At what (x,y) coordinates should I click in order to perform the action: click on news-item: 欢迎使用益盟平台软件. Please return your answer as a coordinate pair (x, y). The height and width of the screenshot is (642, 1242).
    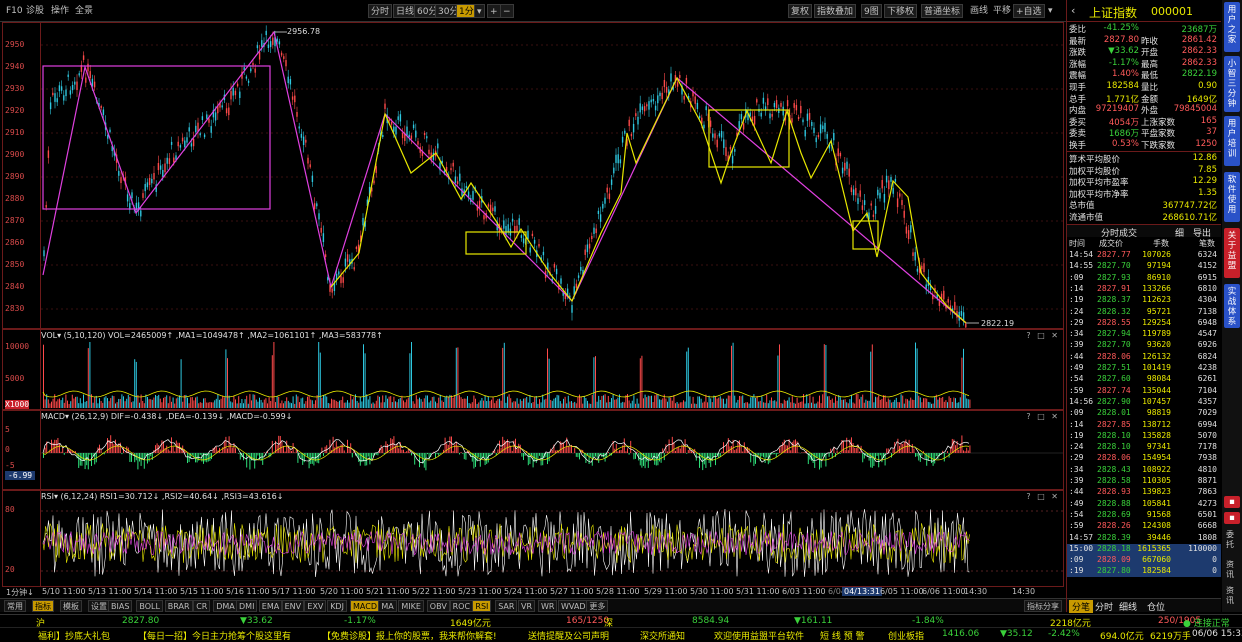
    Looking at the image, I should click on (759, 635).